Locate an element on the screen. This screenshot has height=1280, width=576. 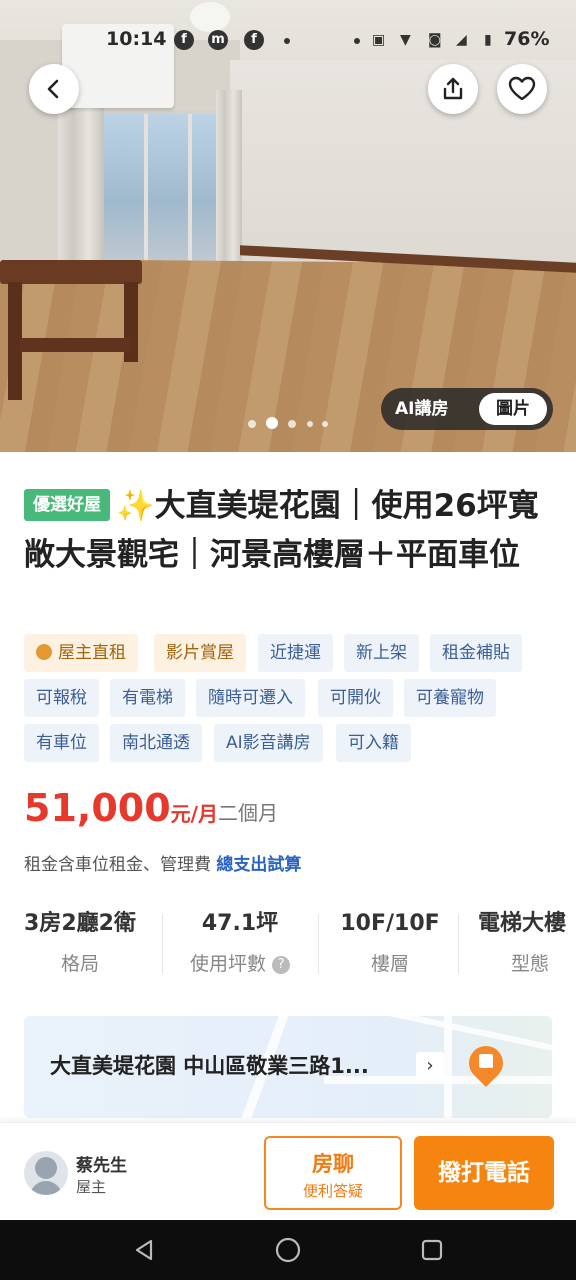
tag: 有車位 is located at coordinates (61, 743).